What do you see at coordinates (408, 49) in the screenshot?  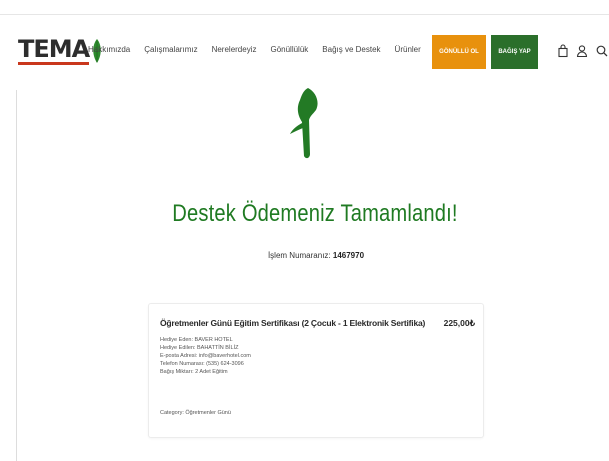 I see `nav-item-products: Ürünler` at bounding box center [408, 49].